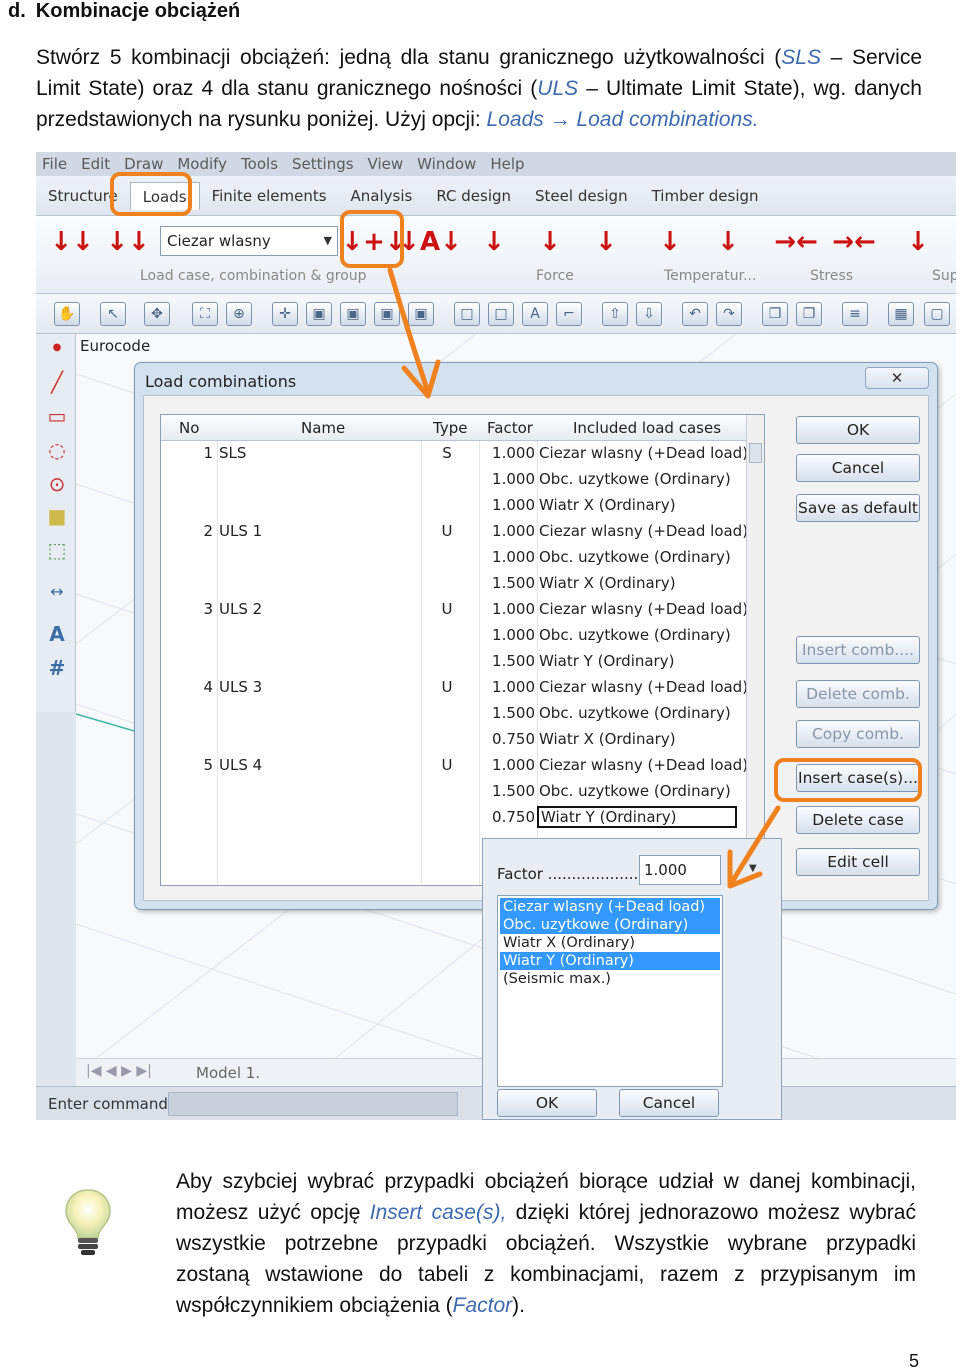  What do you see at coordinates (558, 88) in the screenshot?
I see `intro-uls: ULS` at bounding box center [558, 88].